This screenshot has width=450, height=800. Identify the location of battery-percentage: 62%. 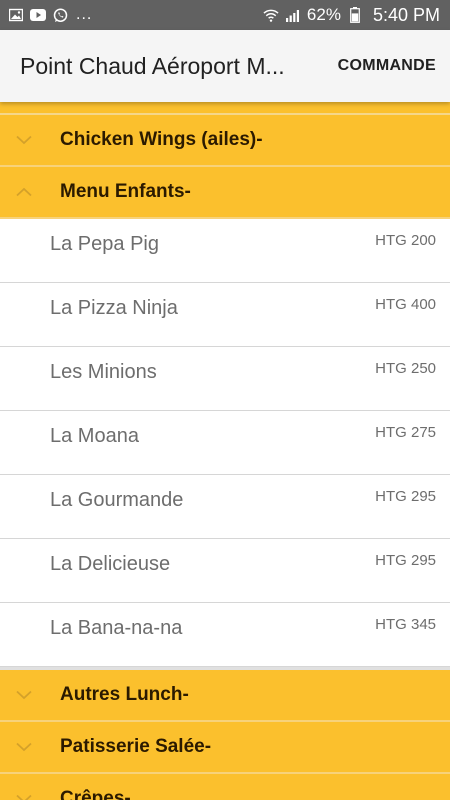
(323, 14).